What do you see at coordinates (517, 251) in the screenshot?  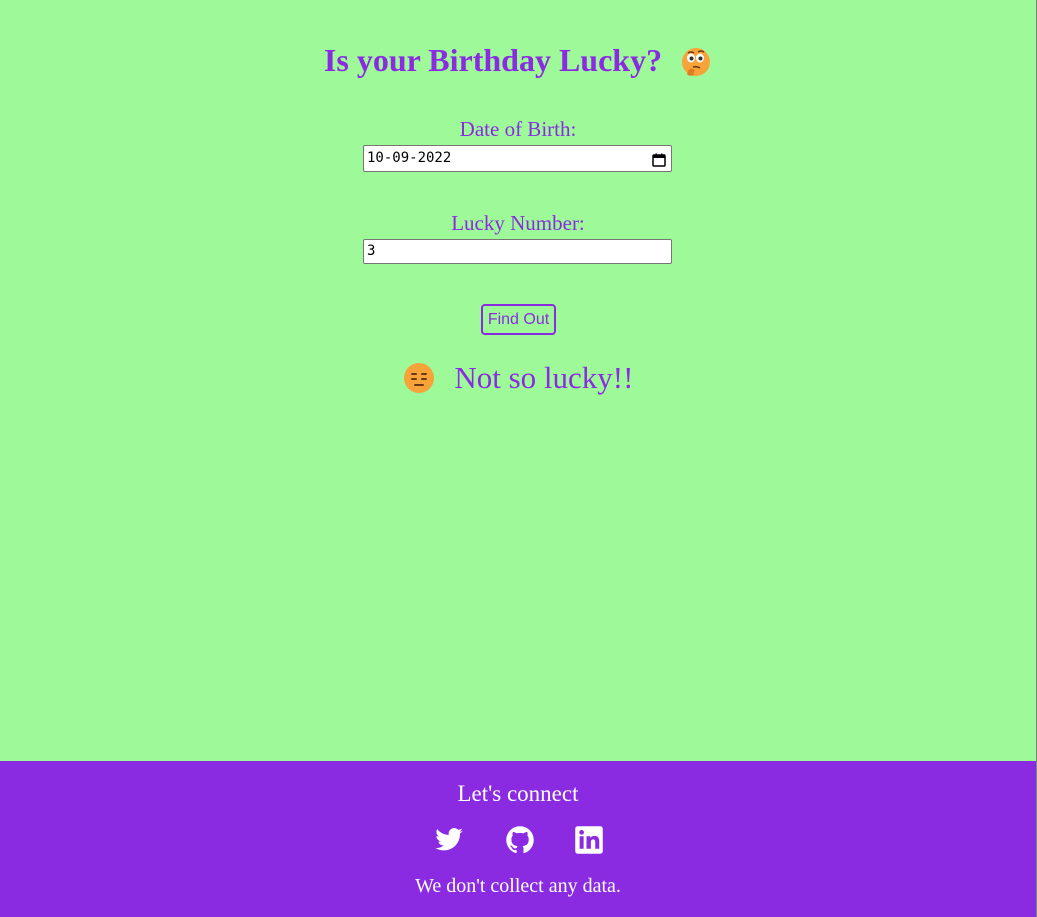 I see `lucky-number-input: 3` at bounding box center [517, 251].